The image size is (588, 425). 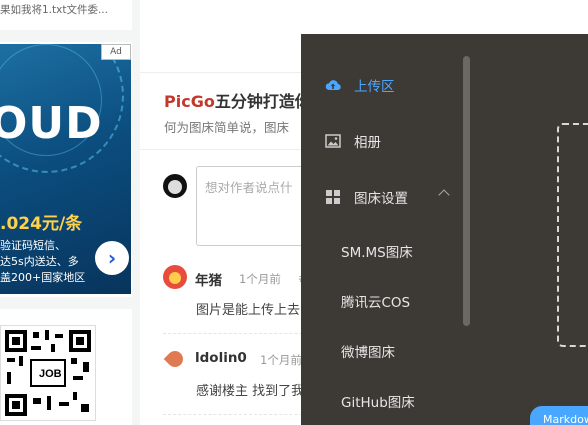 I want to click on article-title-brand: PicGo, so click(x=189, y=101).